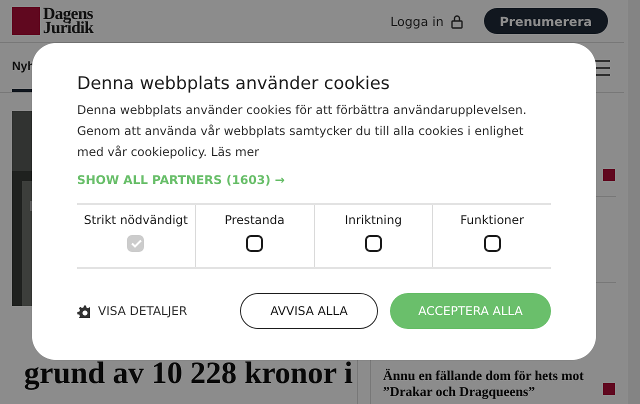 The width and height of the screenshot is (640, 404). Describe the element at coordinates (309, 311) in the screenshot. I see `reject-button: AVVISA ALLA` at that location.